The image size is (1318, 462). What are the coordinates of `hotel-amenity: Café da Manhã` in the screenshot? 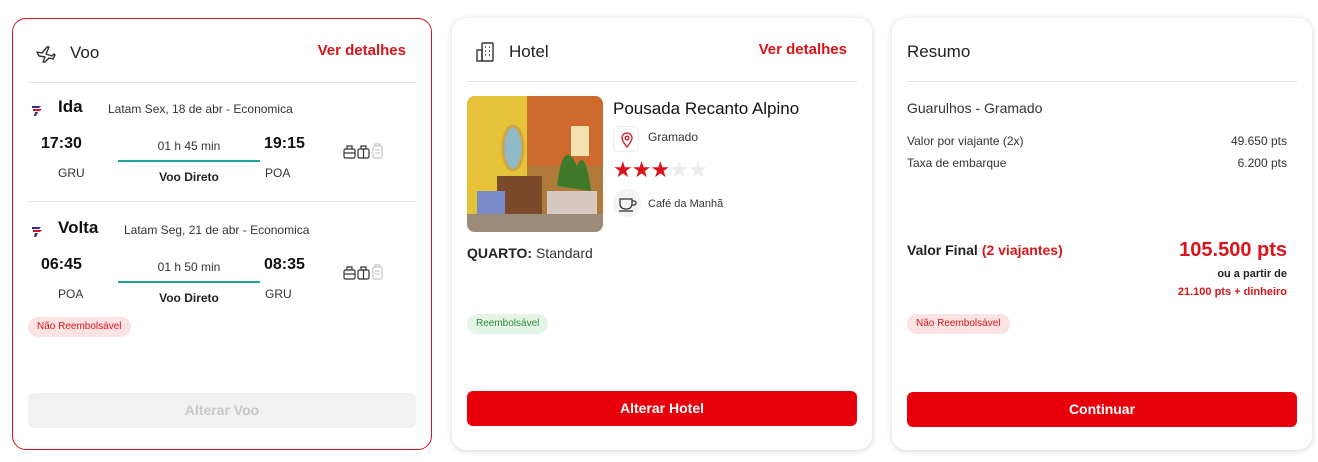 It's located at (686, 204).